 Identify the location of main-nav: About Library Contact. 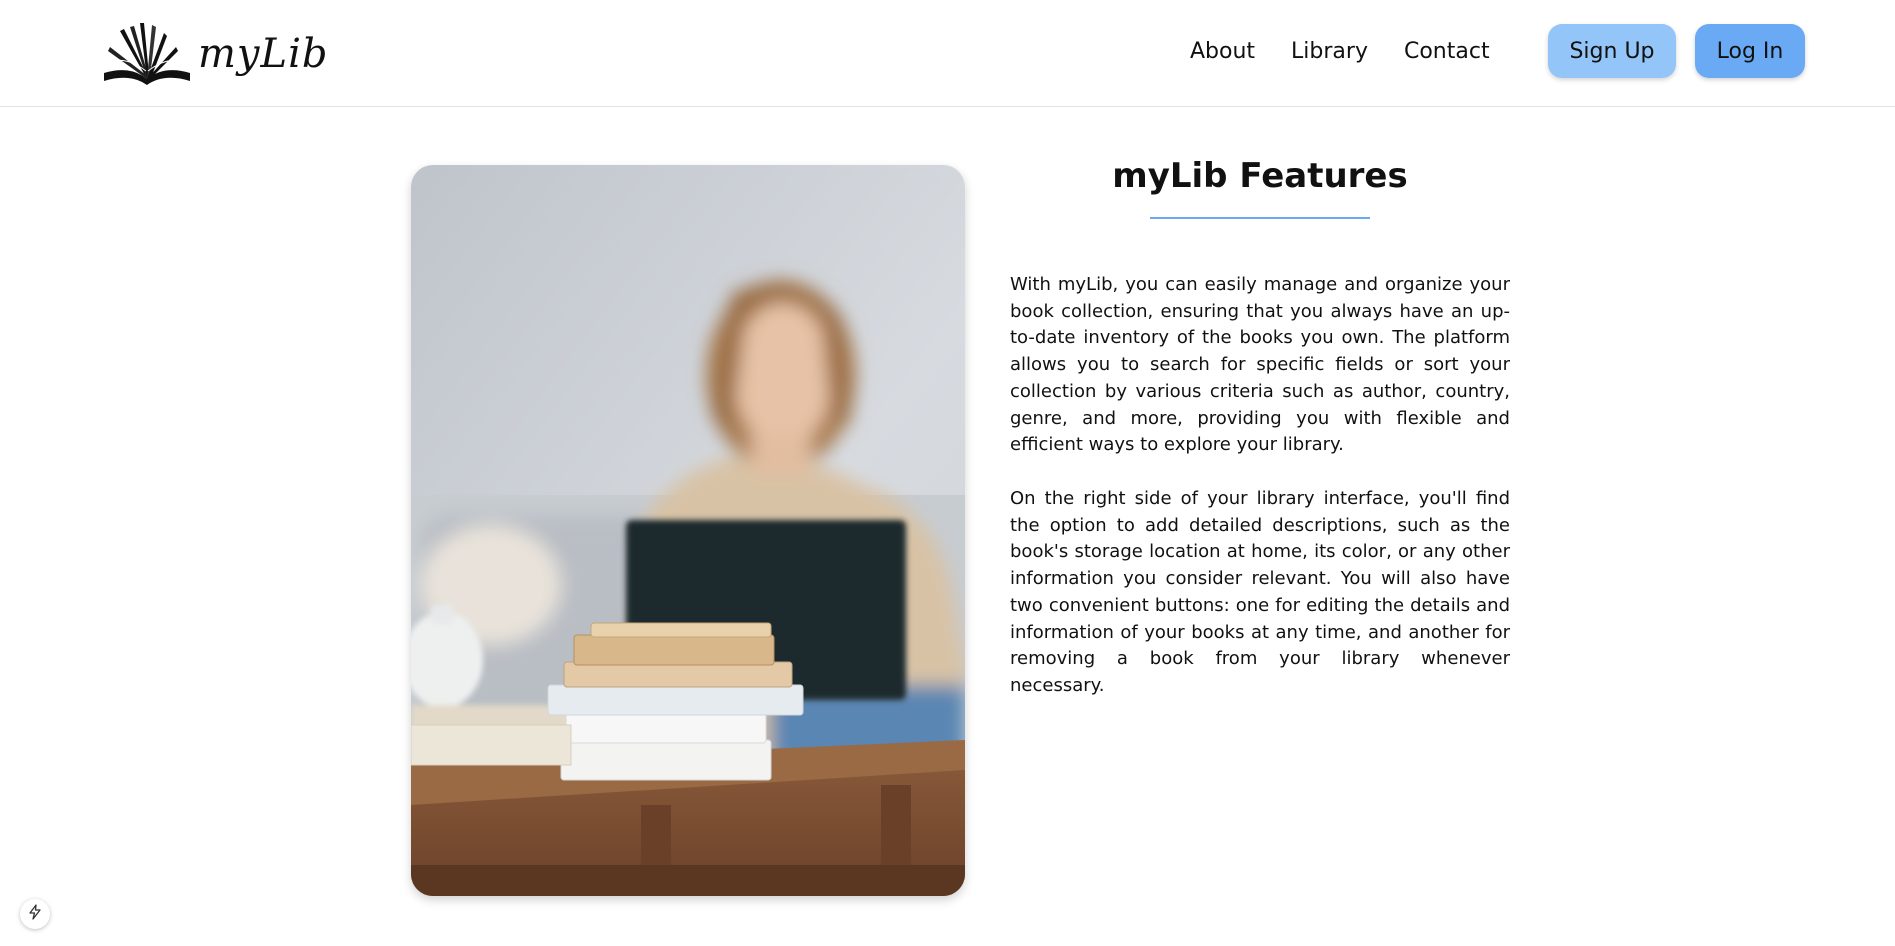
(1340, 51).